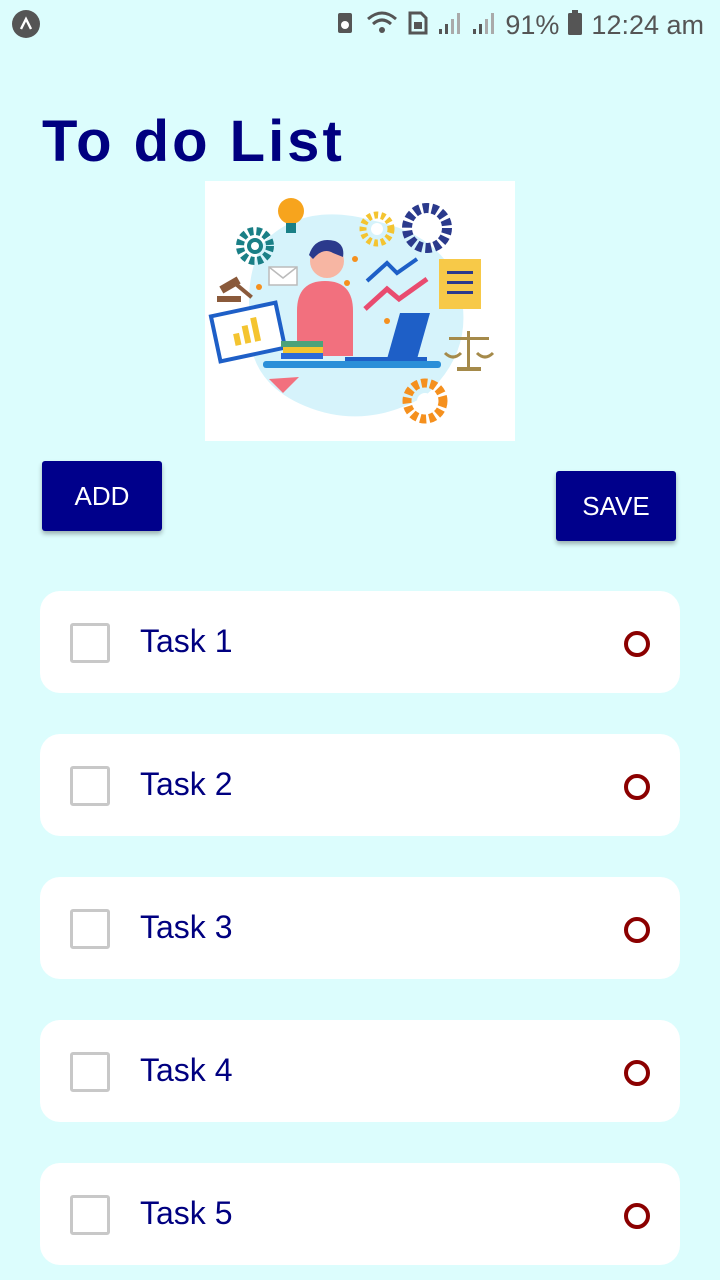 Image resolution: width=720 pixels, height=1280 pixels. What do you see at coordinates (360, 642) in the screenshot?
I see `task-item: Task 1` at bounding box center [360, 642].